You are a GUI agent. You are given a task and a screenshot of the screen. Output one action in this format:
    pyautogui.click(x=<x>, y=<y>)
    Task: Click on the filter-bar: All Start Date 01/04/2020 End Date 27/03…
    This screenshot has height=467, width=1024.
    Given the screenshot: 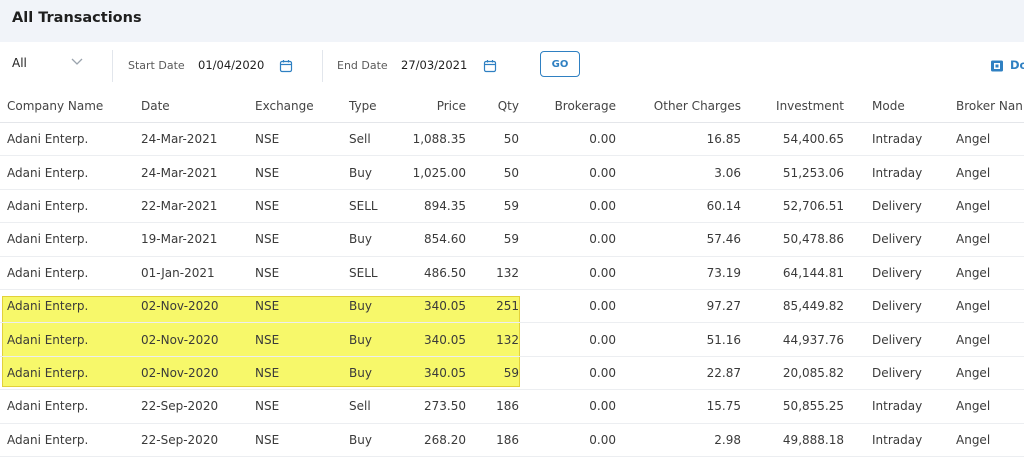 What is the action you would take?
    pyautogui.click(x=512, y=66)
    